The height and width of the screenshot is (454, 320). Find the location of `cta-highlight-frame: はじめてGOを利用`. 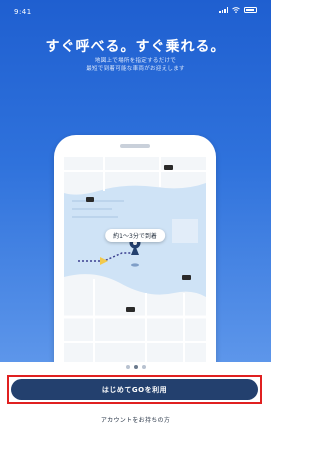

cta-highlight-frame: はじめてGOを利用 is located at coordinates (134, 389).